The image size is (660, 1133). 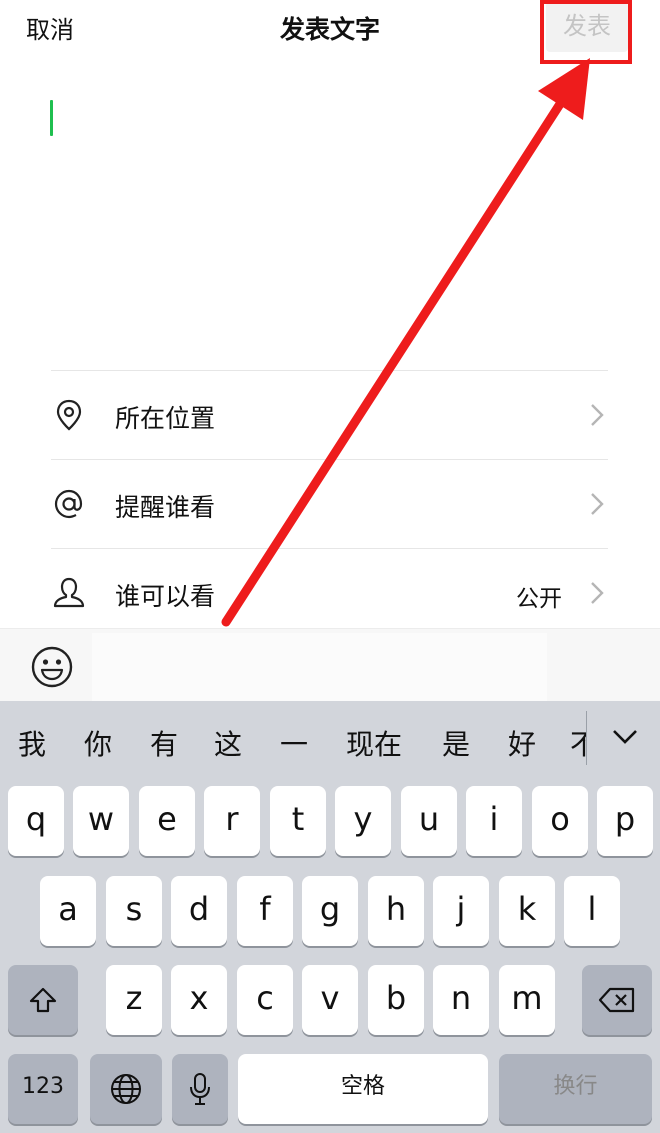 I want to click on shift-key, so click(x=43, y=1000).